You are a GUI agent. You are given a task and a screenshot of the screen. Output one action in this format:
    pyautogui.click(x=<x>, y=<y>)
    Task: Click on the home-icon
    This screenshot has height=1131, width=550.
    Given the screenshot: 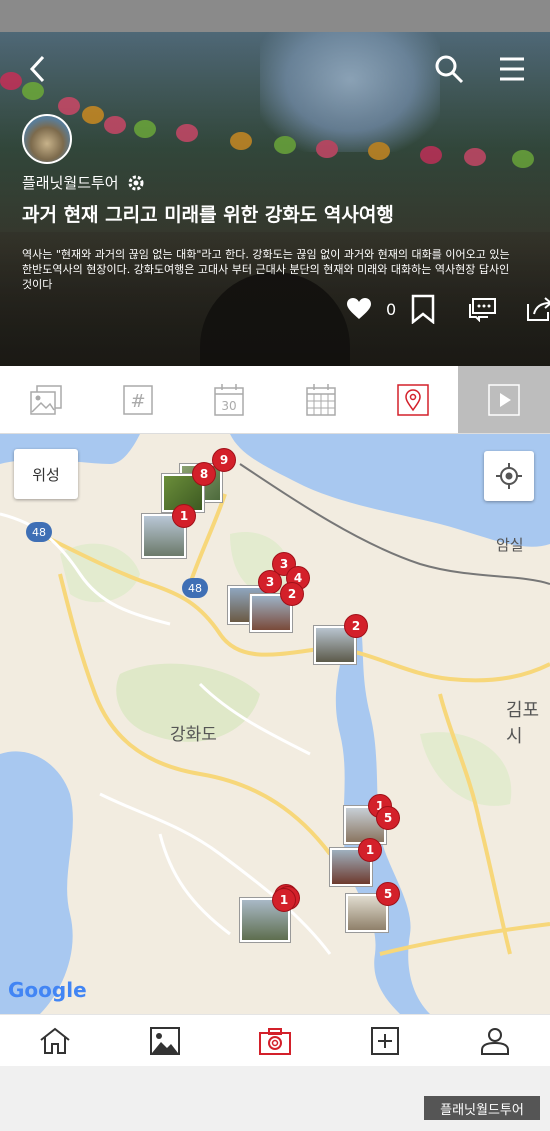 What is the action you would take?
    pyautogui.click(x=55, y=1040)
    